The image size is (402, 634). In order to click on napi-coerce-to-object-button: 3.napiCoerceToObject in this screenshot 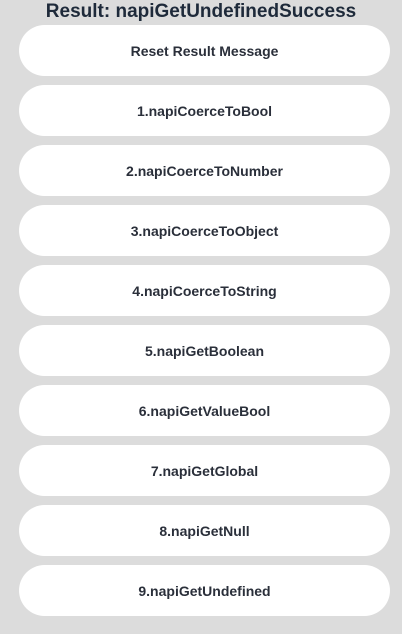, I will do `click(204, 230)`.